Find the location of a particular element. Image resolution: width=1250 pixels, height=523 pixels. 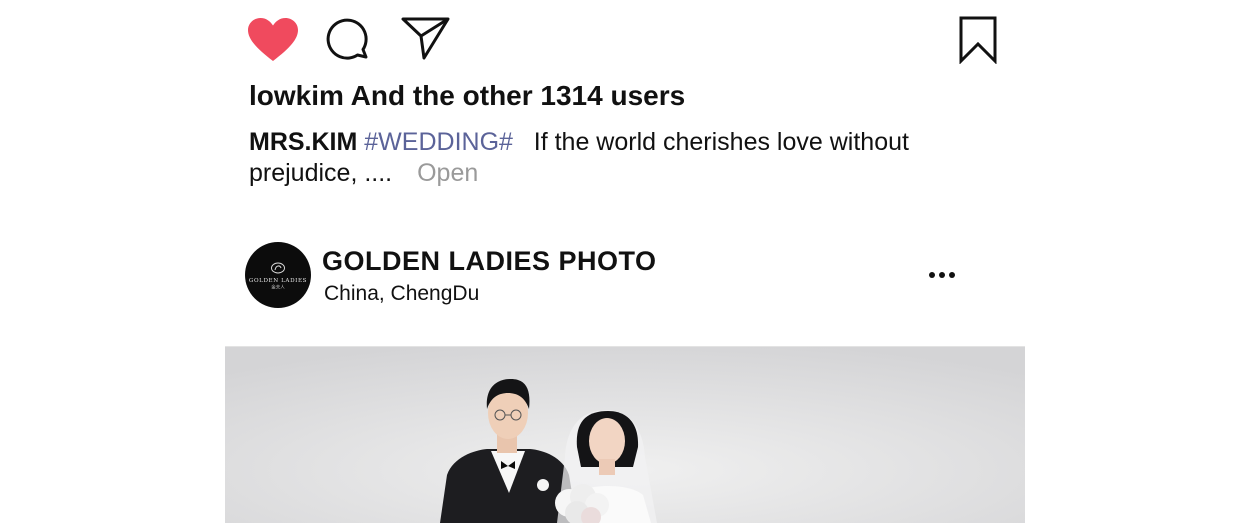

avatar-logo-subtext: 金夫人 is located at coordinates (278, 287).